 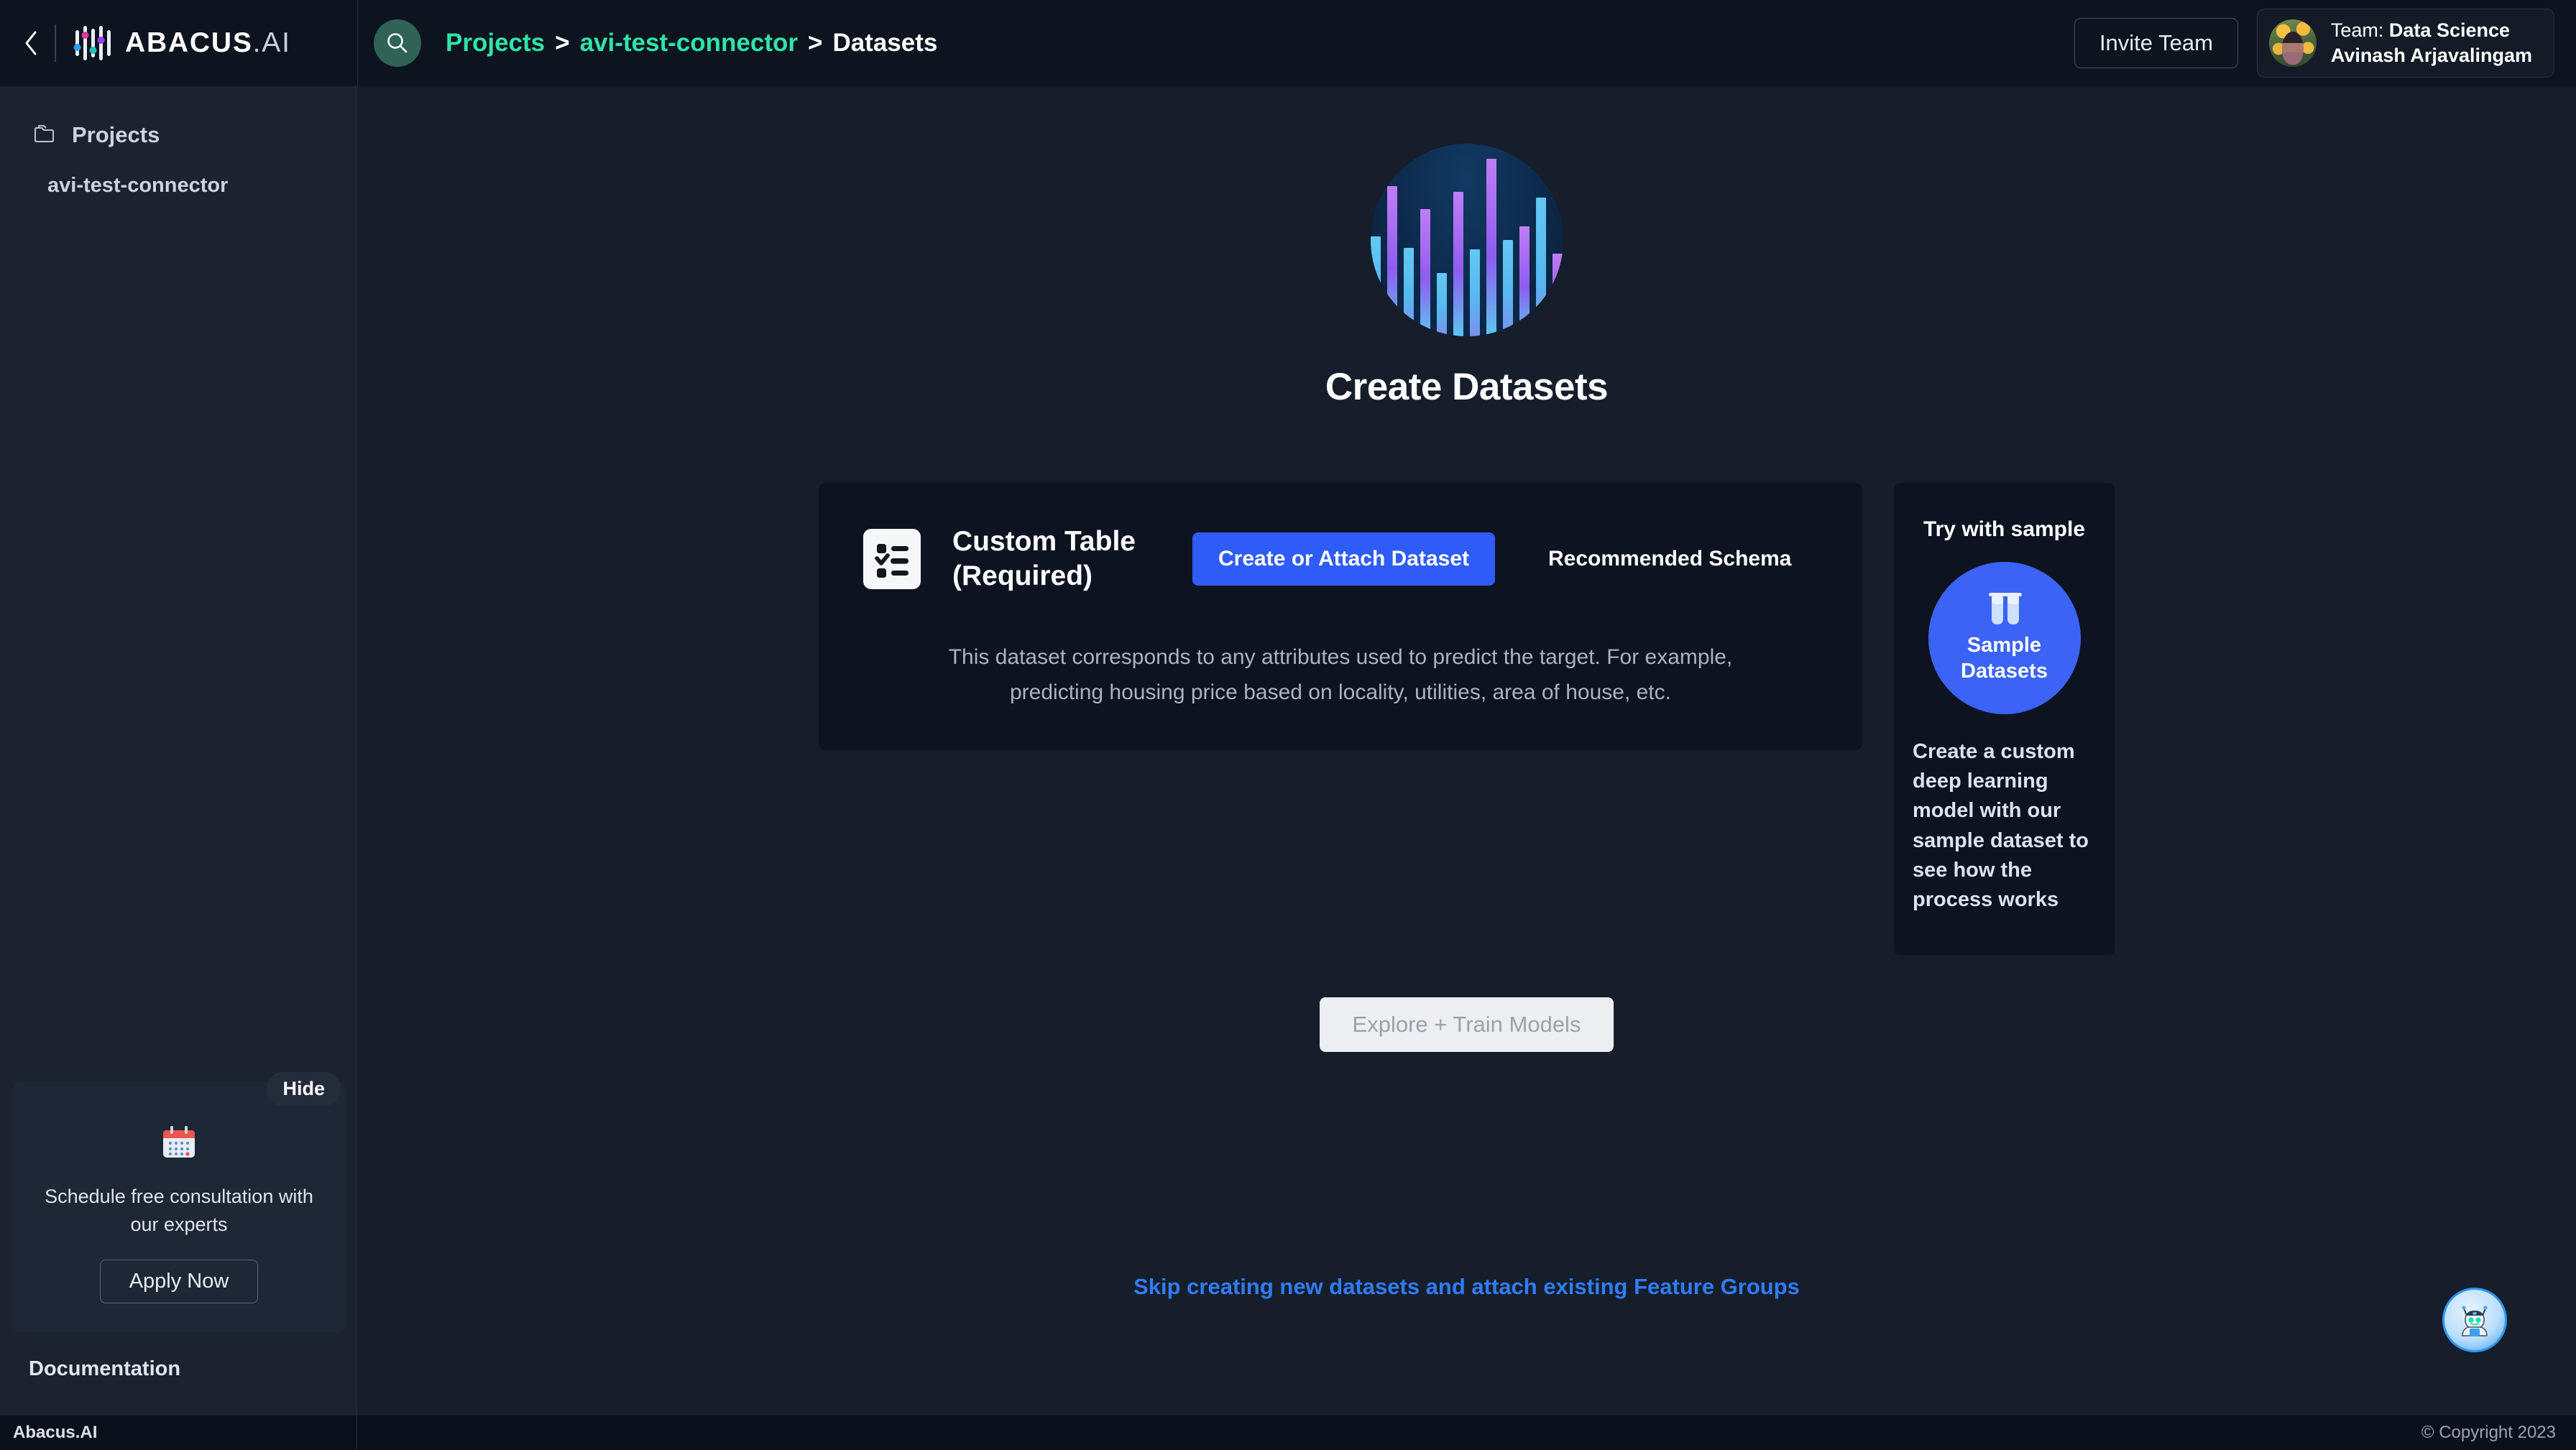 What do you see at coordinates (189, 42) in the screenshot?
I see `brand-name: ABACUS` at bounding box center [189, 42].